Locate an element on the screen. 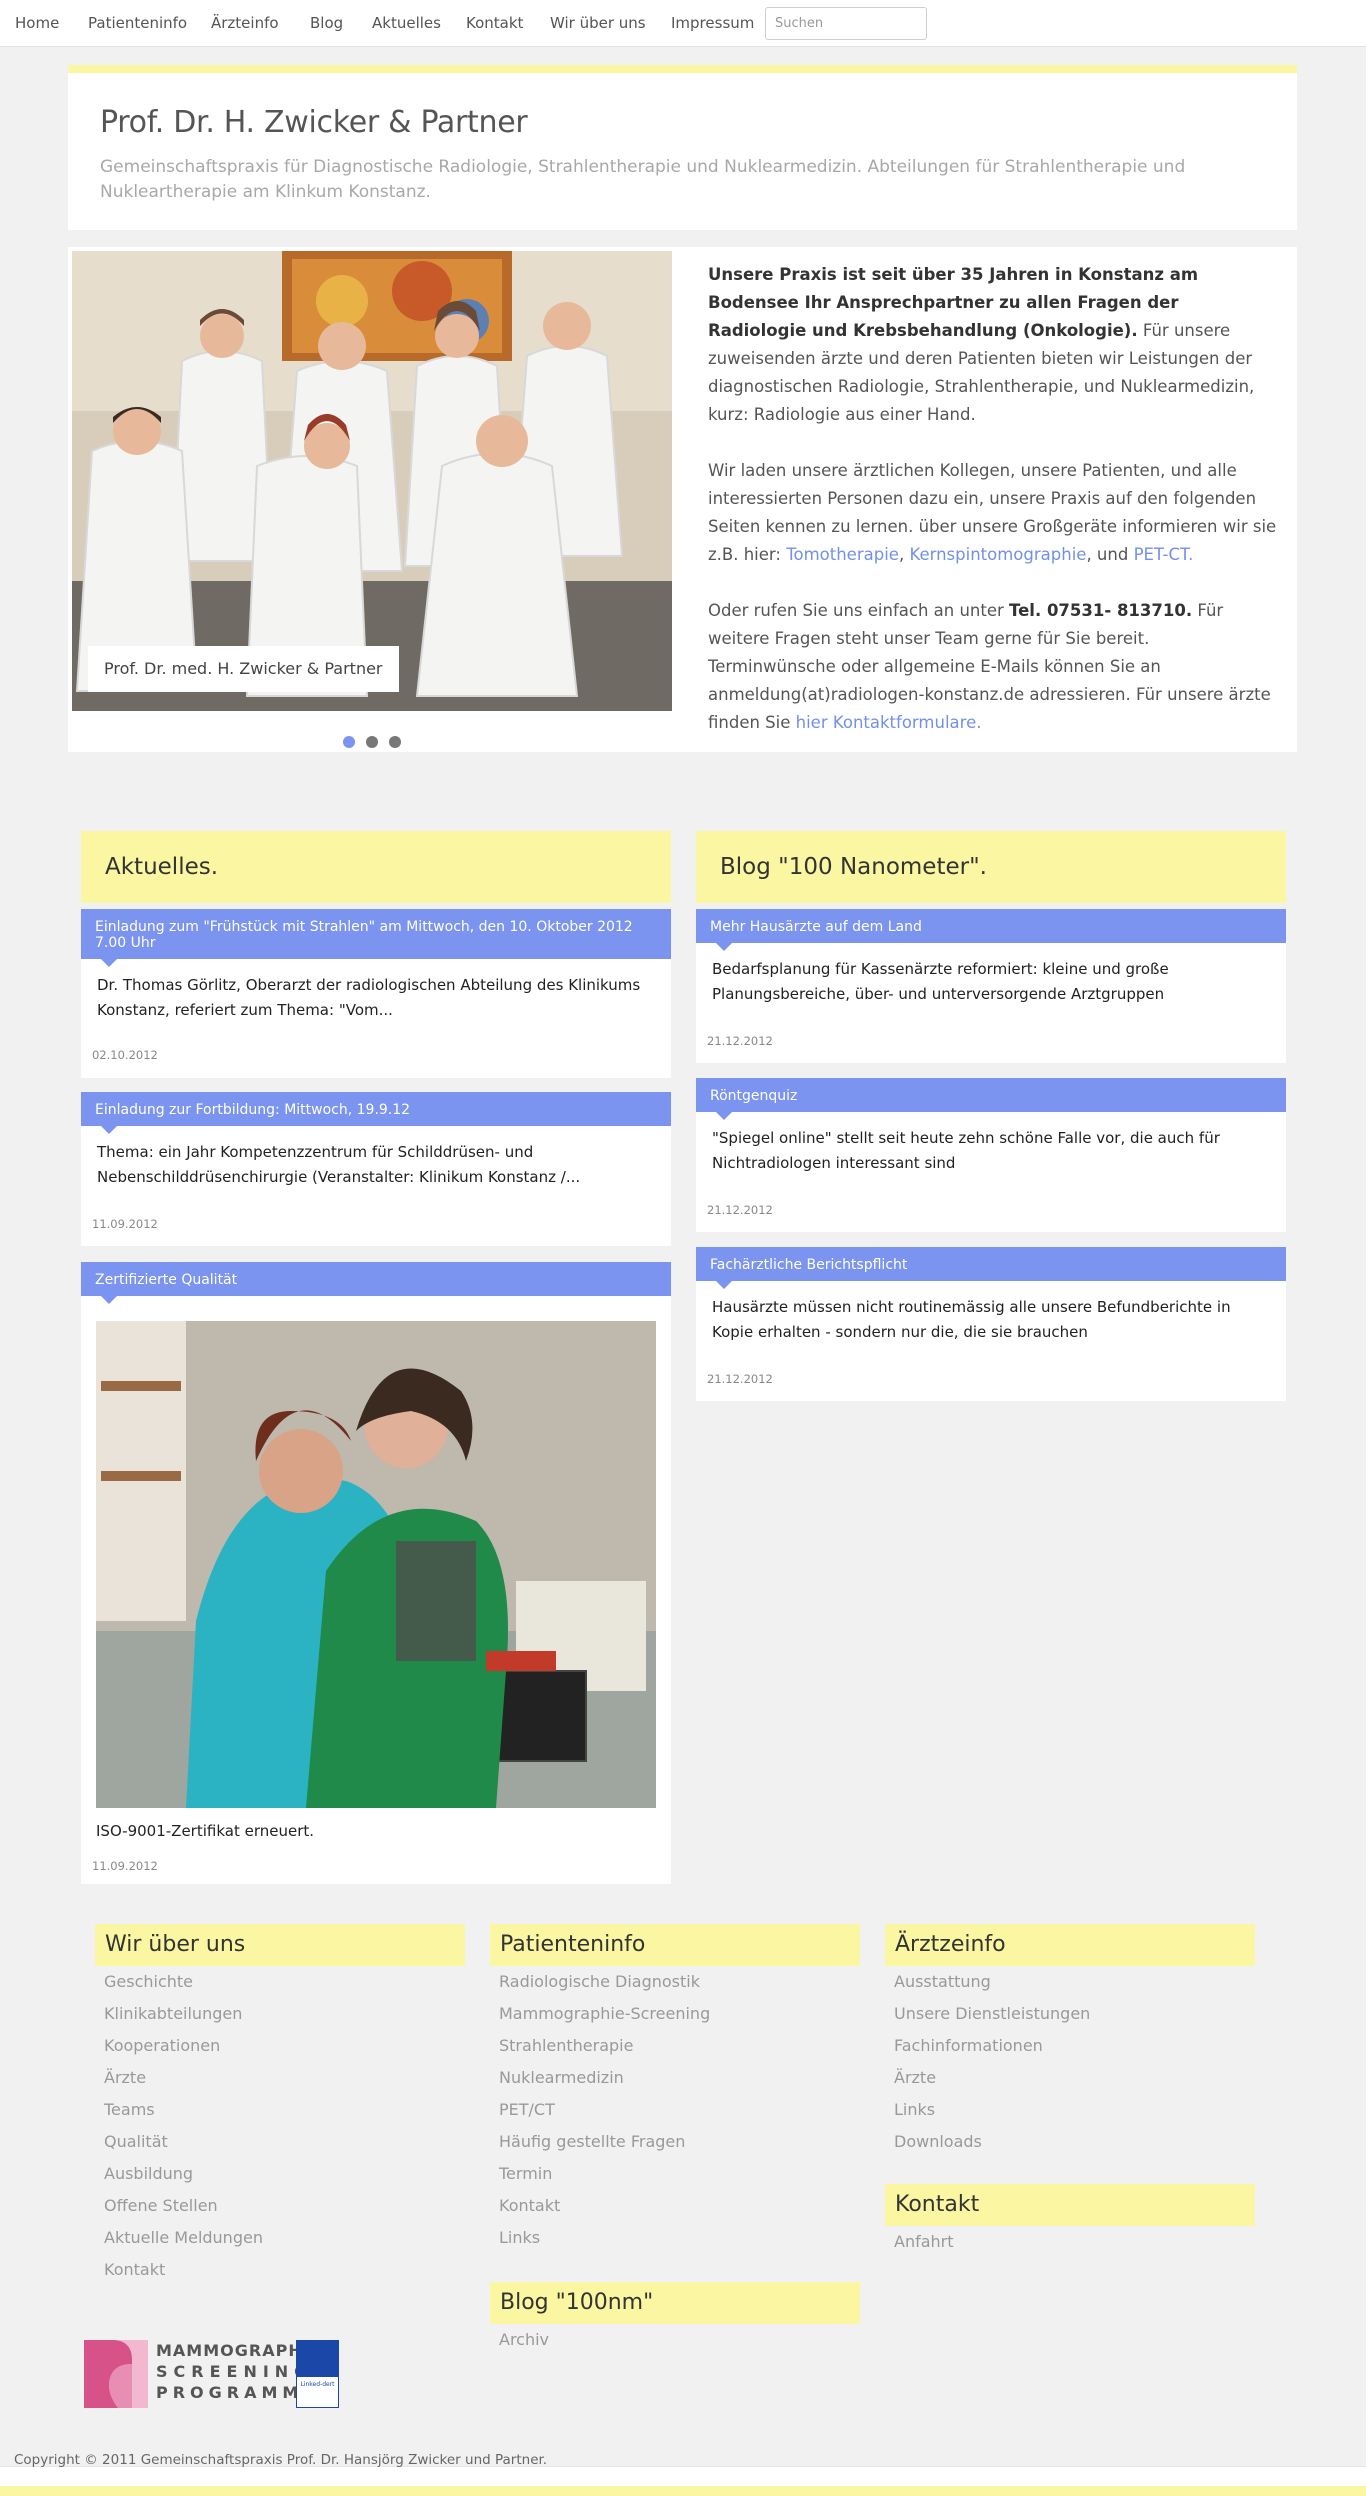 The image size is (1366, 2496). footer-link-termin: Termin is located at coordinates (525, 2173).